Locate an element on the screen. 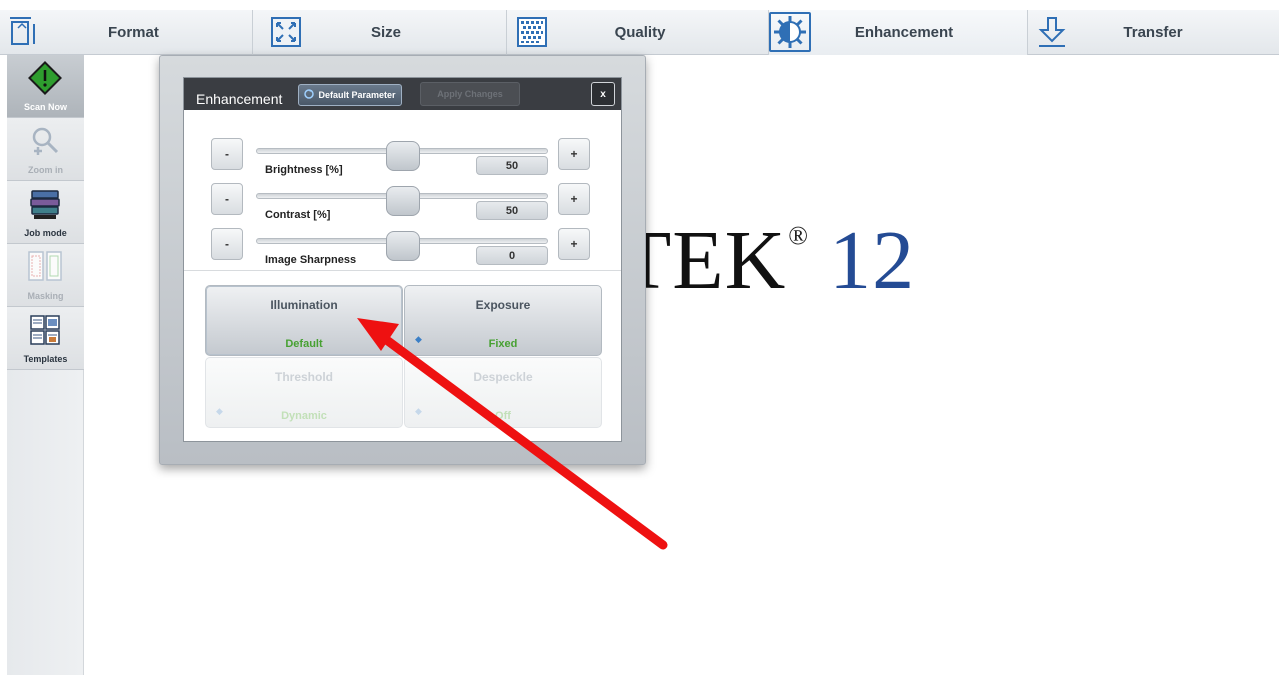 The width and height of the screenshot is (1279, 675). contrast-decrease-button: - is located at coordinates (227, 199).